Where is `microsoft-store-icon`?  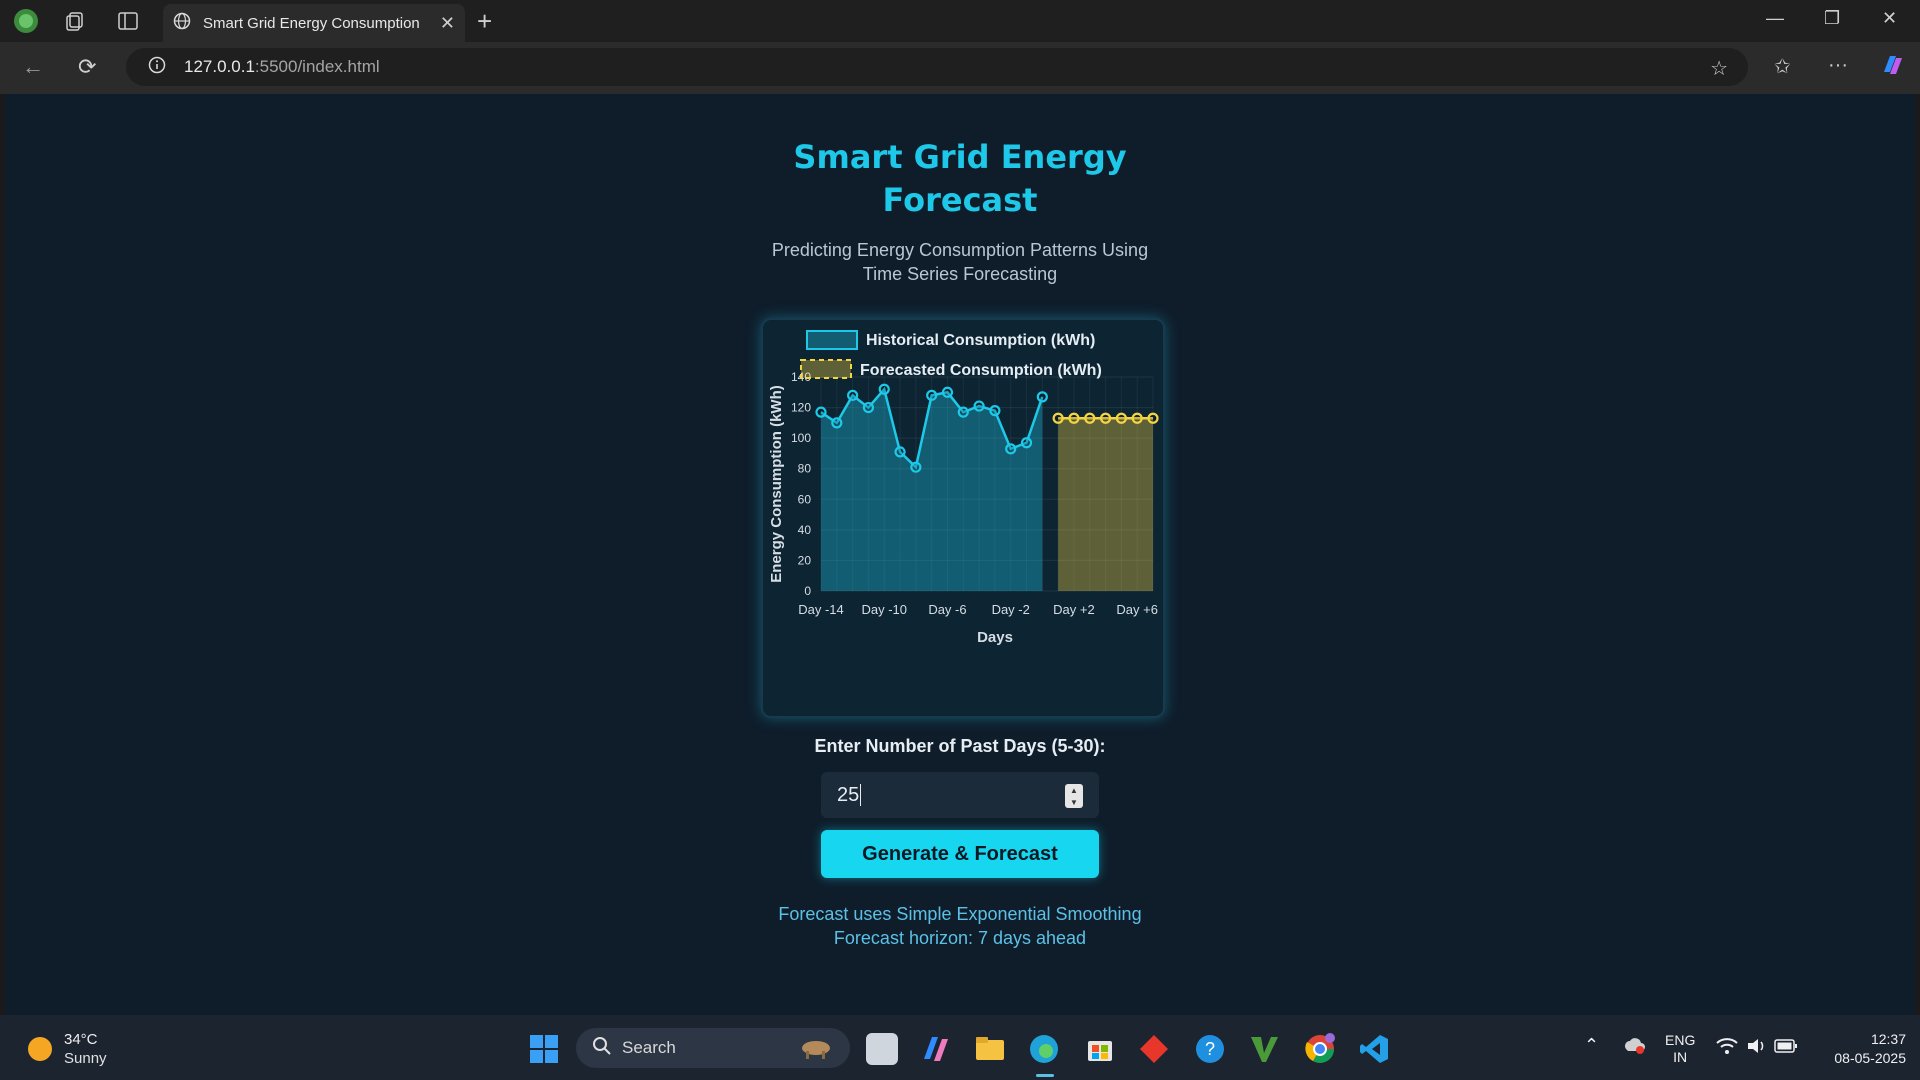
microsoft-store-icon is located at coordinates (1100, 1049).